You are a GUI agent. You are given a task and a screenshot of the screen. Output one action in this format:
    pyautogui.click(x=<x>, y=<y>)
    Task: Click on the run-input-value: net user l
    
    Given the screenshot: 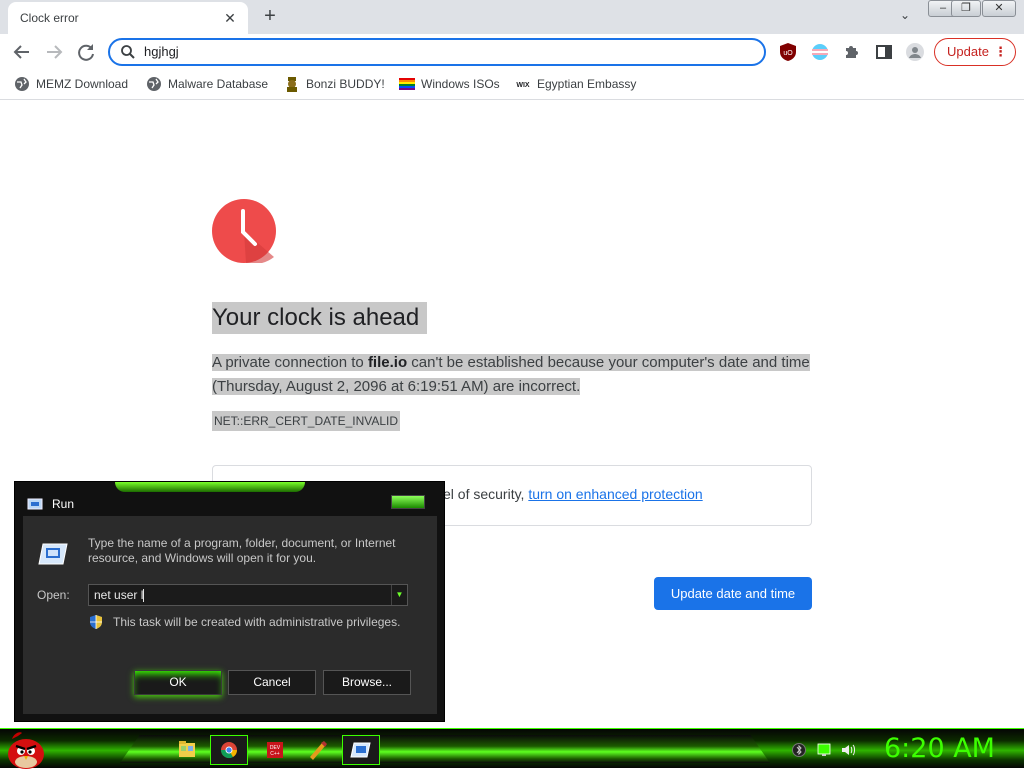 What is the action you would take?
    pyautogui.click(x=119, y=595)
    